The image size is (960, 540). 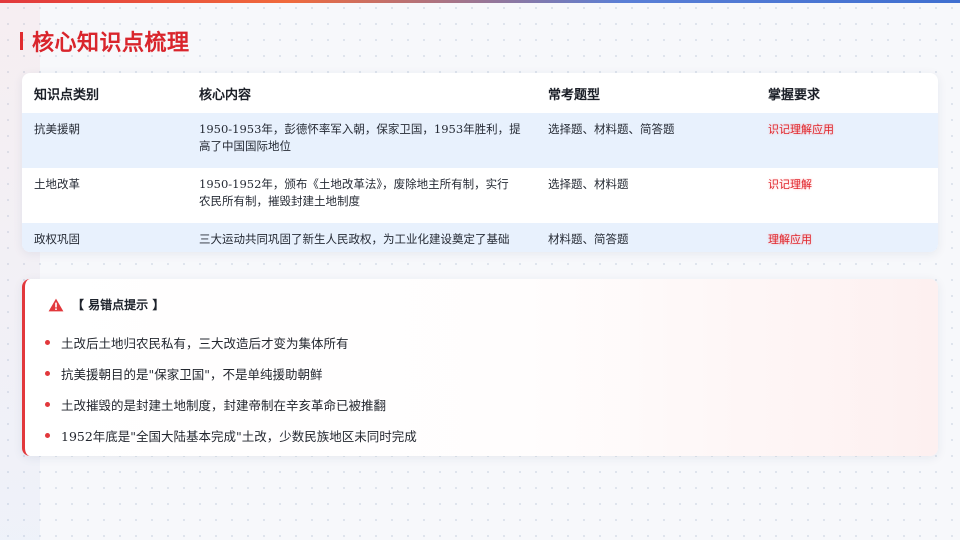 I want to click on tips-header: 【 易错点提示 】, so click(x=106, y=304).